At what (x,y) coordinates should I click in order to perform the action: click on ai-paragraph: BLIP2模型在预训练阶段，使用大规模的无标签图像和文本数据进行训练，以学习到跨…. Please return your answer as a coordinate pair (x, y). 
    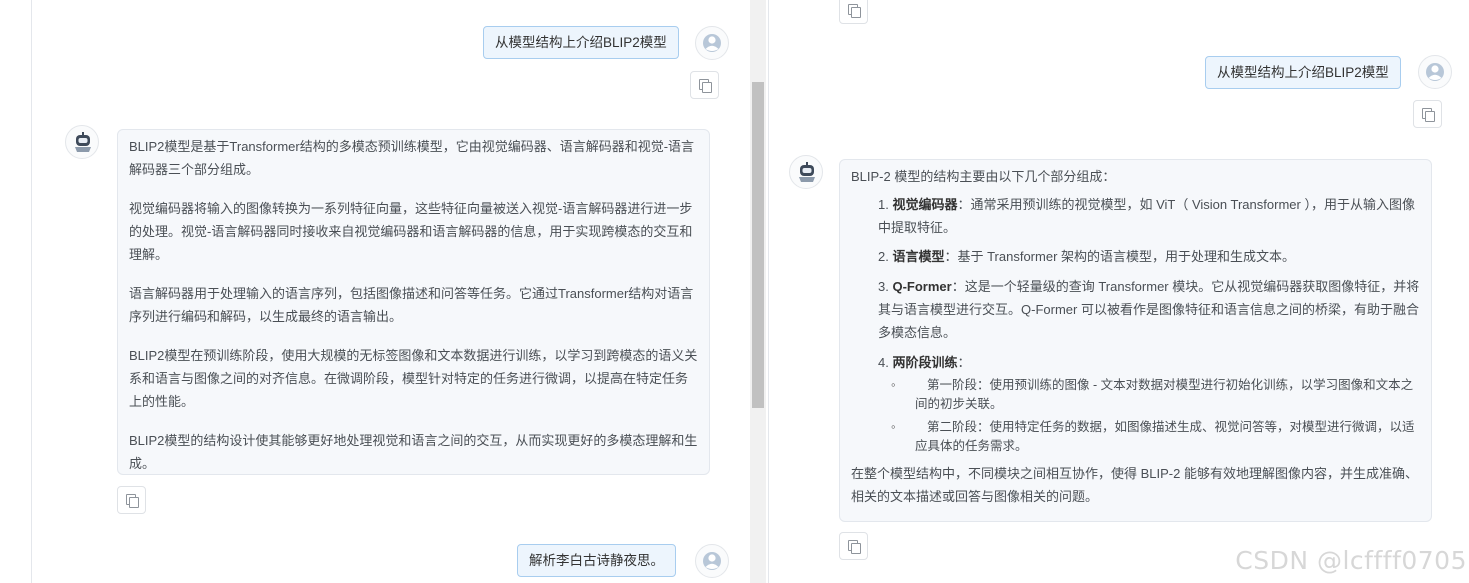
    Looking at the image, I should click on (413, 378).